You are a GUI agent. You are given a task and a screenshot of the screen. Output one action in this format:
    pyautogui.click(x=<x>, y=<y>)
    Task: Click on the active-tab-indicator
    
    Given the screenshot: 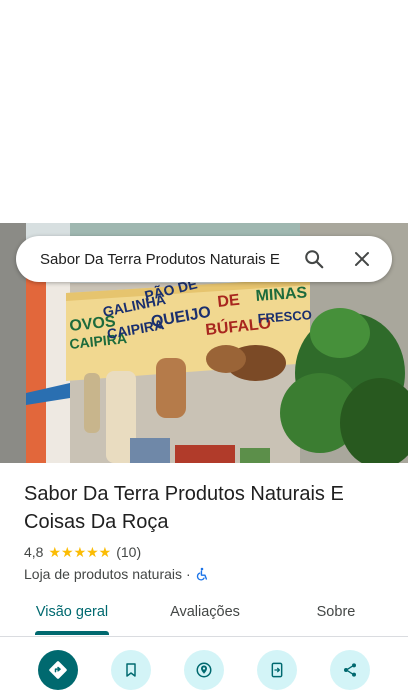 What is the action you would take?
    pyautogui.click(x=72, y=633)
    